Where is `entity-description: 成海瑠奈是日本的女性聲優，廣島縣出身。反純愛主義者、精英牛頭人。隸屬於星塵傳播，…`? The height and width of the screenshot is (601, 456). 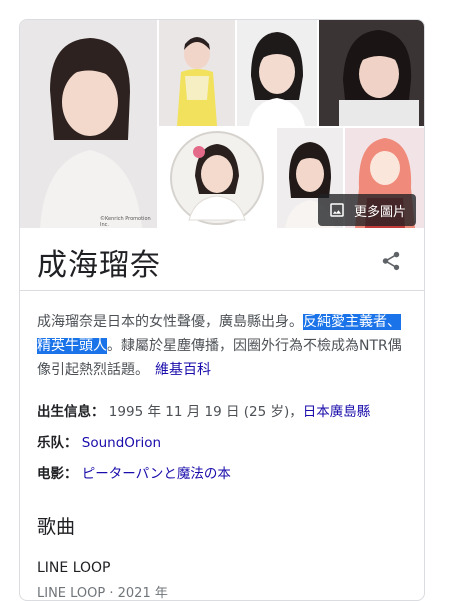 entity-description: 成海瑠奈是日本的女性聲優，廣島縣出身。反純愛主義者、精英牛頭人。隸屬於星塵傳播，… is located at coordinates (223, 346).